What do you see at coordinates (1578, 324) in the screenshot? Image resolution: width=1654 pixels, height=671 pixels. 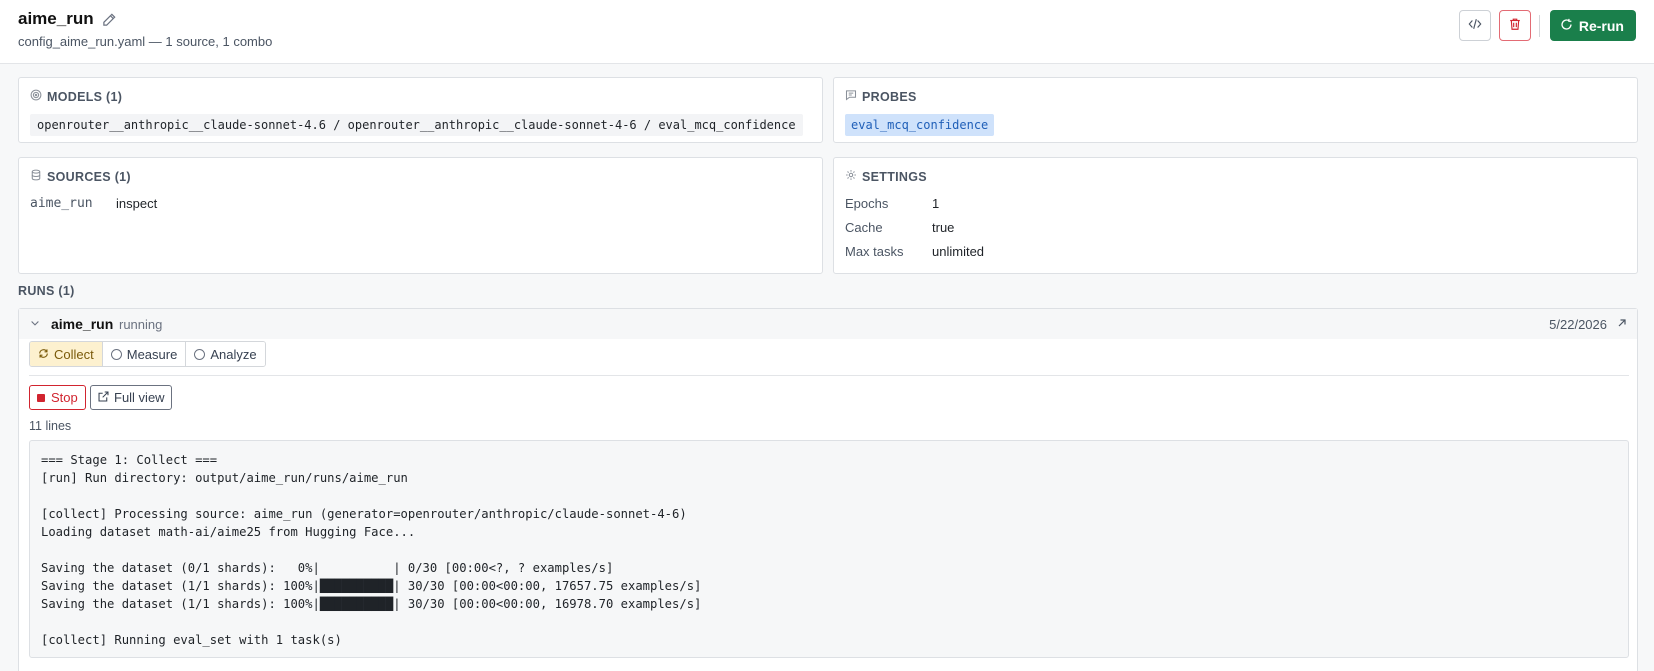 I see `run-date: 5/22/2026` at bounding box center [1578, 324].